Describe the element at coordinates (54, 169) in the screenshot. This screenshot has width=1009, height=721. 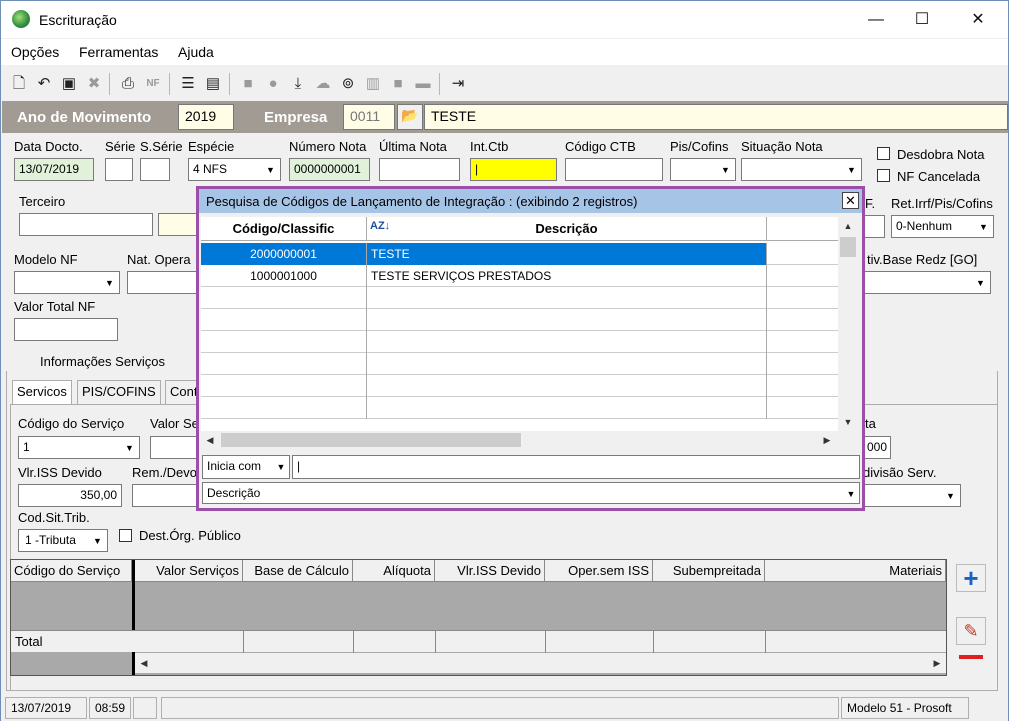
I see `data-docto-input: 13/07/2019` at that location.